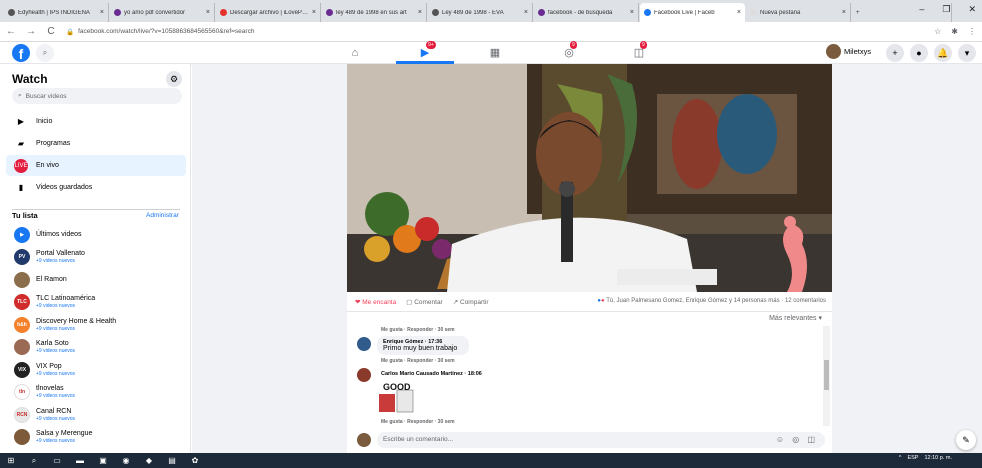 This screenshot has width=982, height=468. I want to click on profile-link: Miletxys, so click(848, 51).